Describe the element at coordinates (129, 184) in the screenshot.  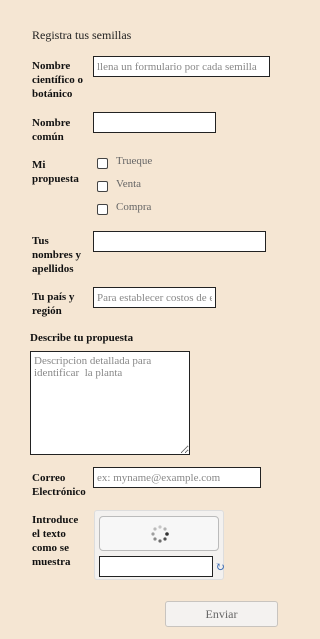
I see `venta-label: Venta` at that location.